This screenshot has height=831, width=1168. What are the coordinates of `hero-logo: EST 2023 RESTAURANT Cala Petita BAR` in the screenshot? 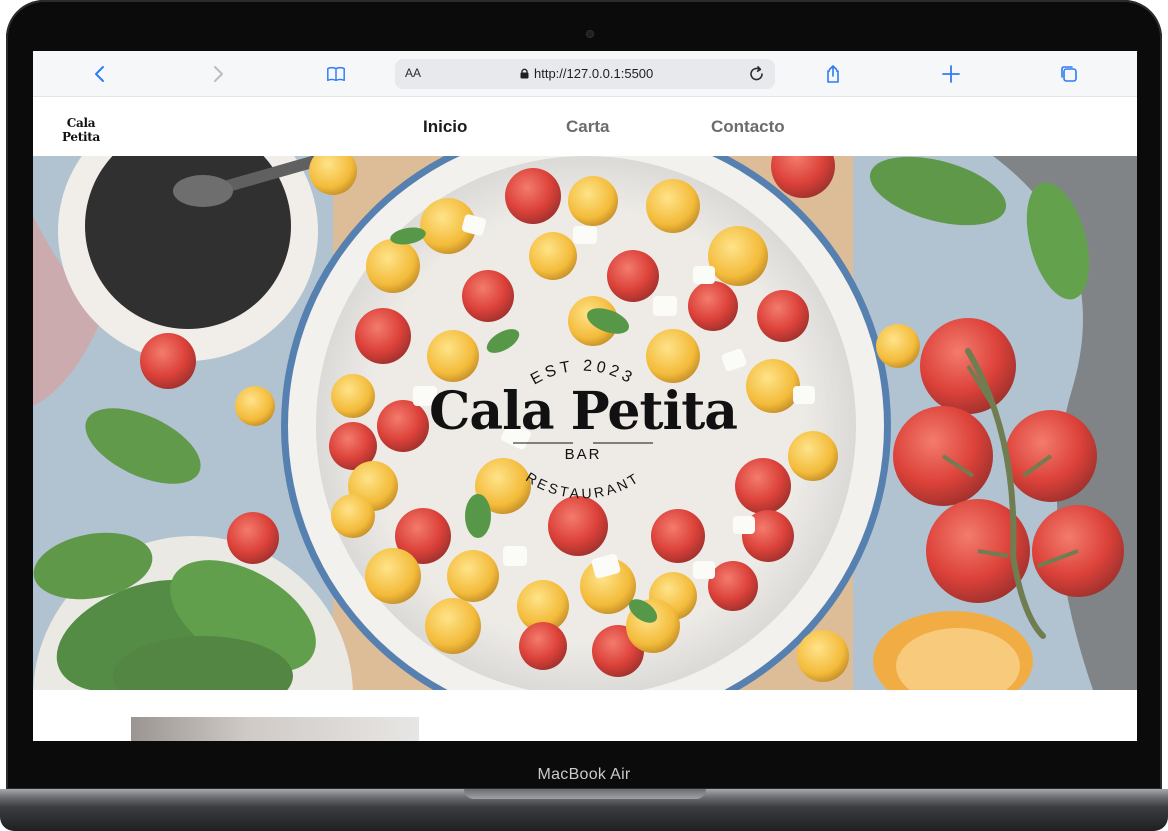 It's located at (583, 421).